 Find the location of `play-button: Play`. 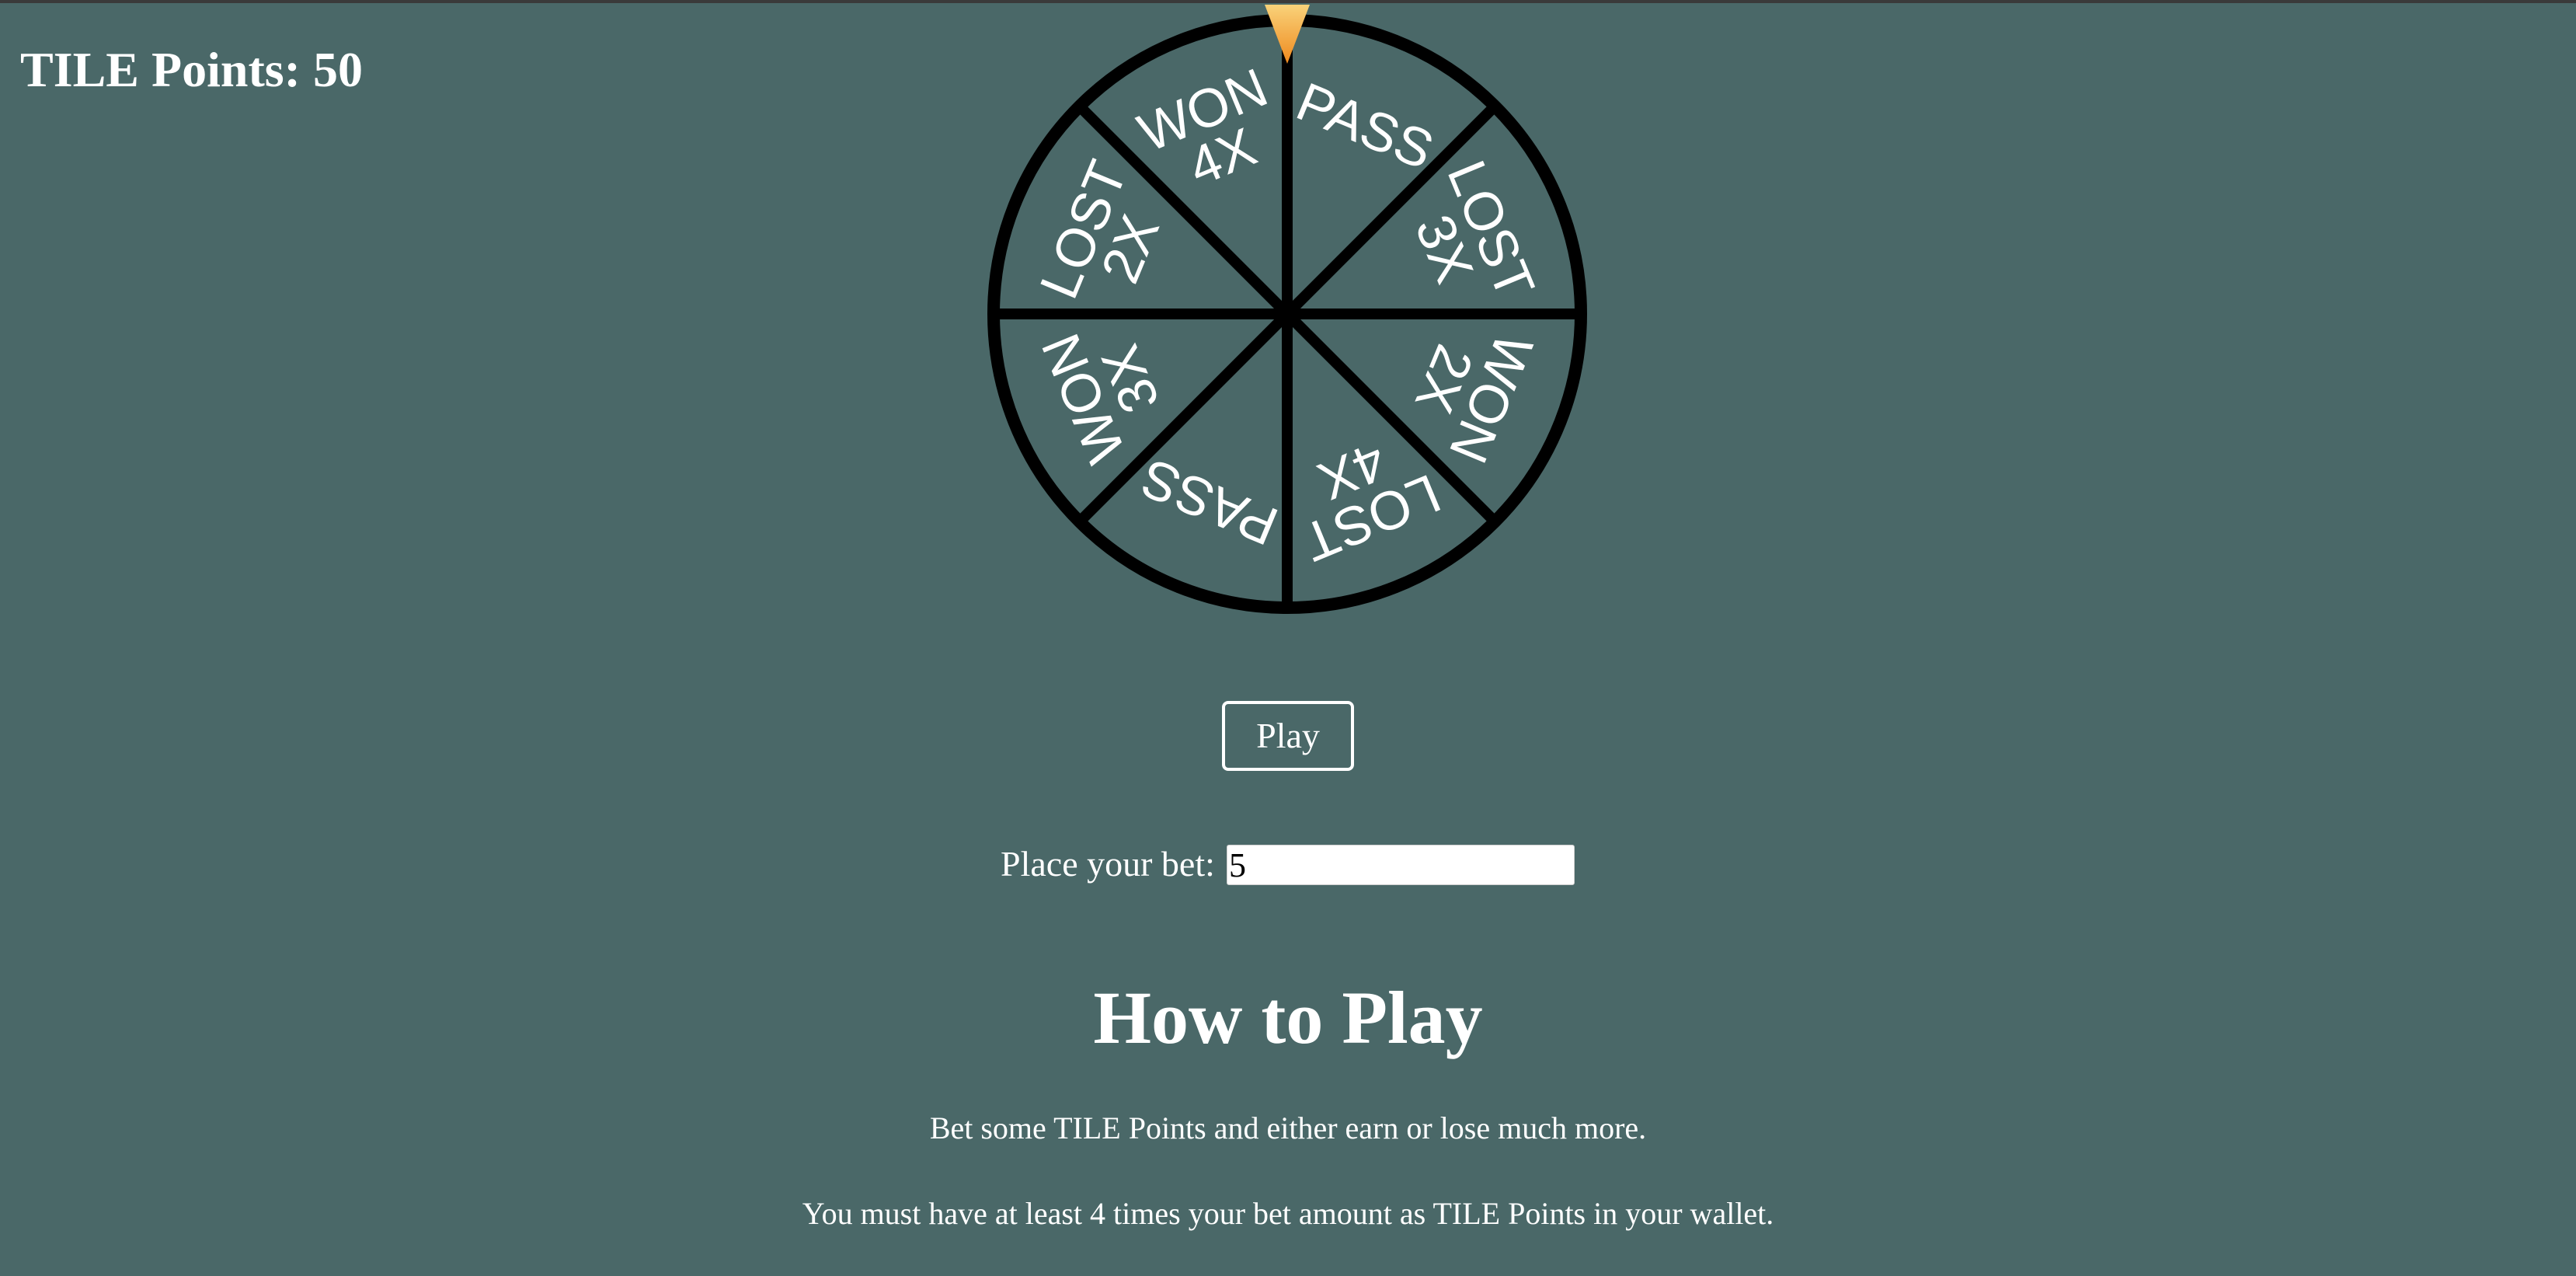

play-button: Play is located at coordinates (1288, 736).